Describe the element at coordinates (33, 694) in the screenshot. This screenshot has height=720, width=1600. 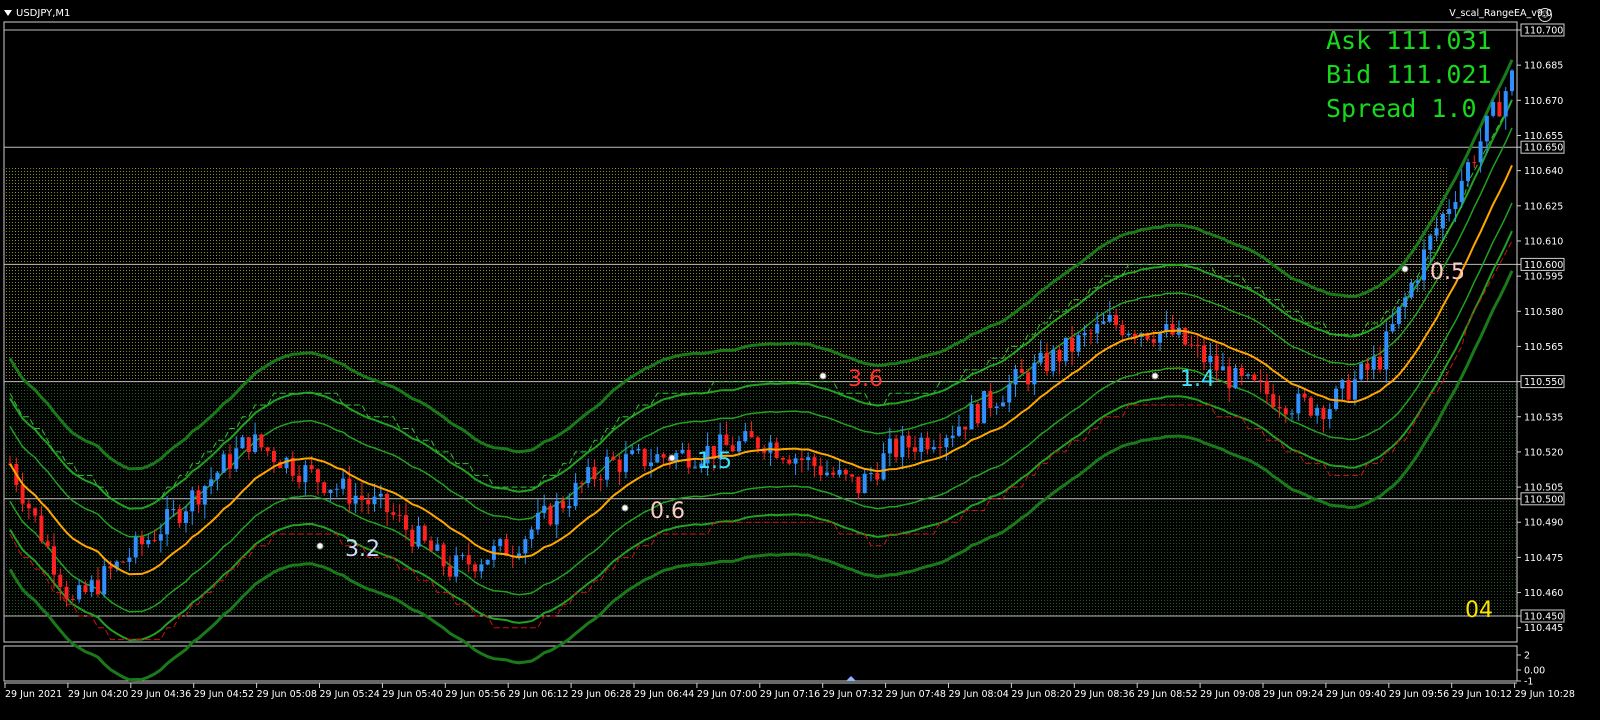
I see `time-label: 29 Jun 2021` at that location.